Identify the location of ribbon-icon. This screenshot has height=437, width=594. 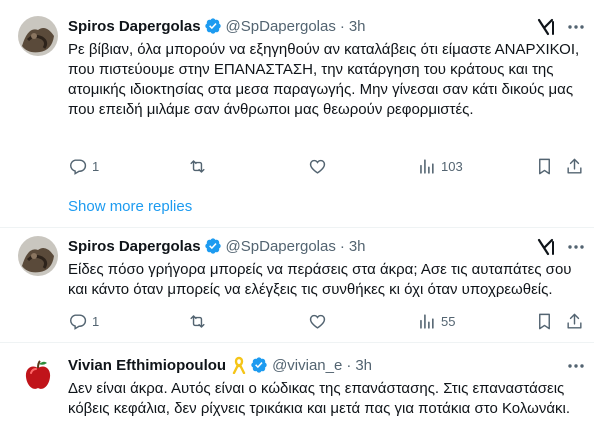
(239, 365).